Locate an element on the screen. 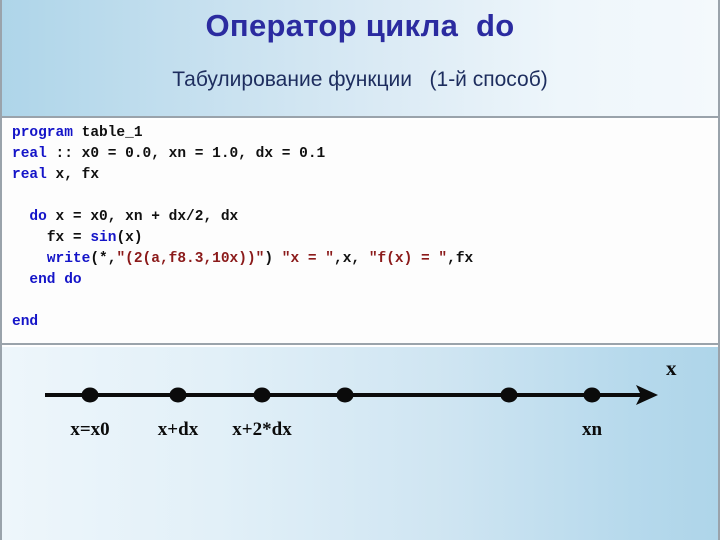 Image resolution: width=720 pixels, height=540 pixels. code-line: end is located at coordinates (242, 322).